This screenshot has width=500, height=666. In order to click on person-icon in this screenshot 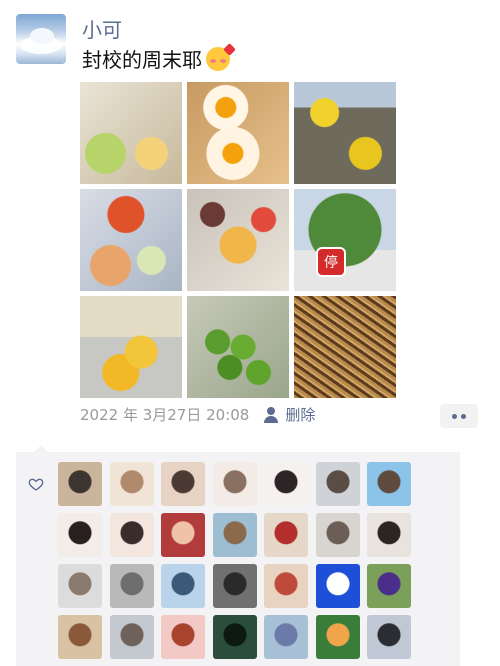, I will do `click(271, 414)`.